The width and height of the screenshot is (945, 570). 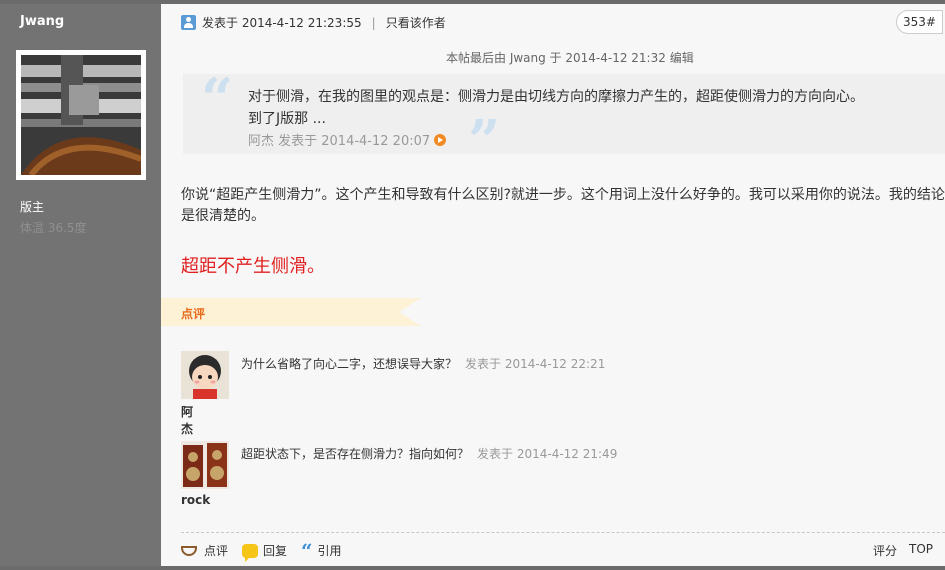 I want to click on comment-text: 超距状态下，是否存在侧滑力？指向如何？ 发表于 2014-4-12 21:49, so click(x=429, y=453).